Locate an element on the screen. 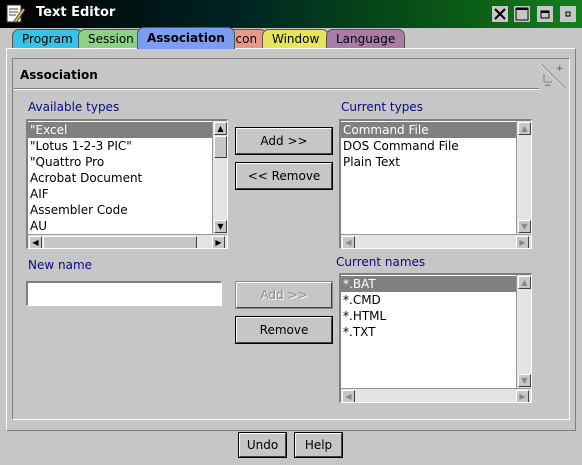 Image resolution: width=582 pixels, height=465 pixels. tab-association: Association is located at coordinates (186, 38).